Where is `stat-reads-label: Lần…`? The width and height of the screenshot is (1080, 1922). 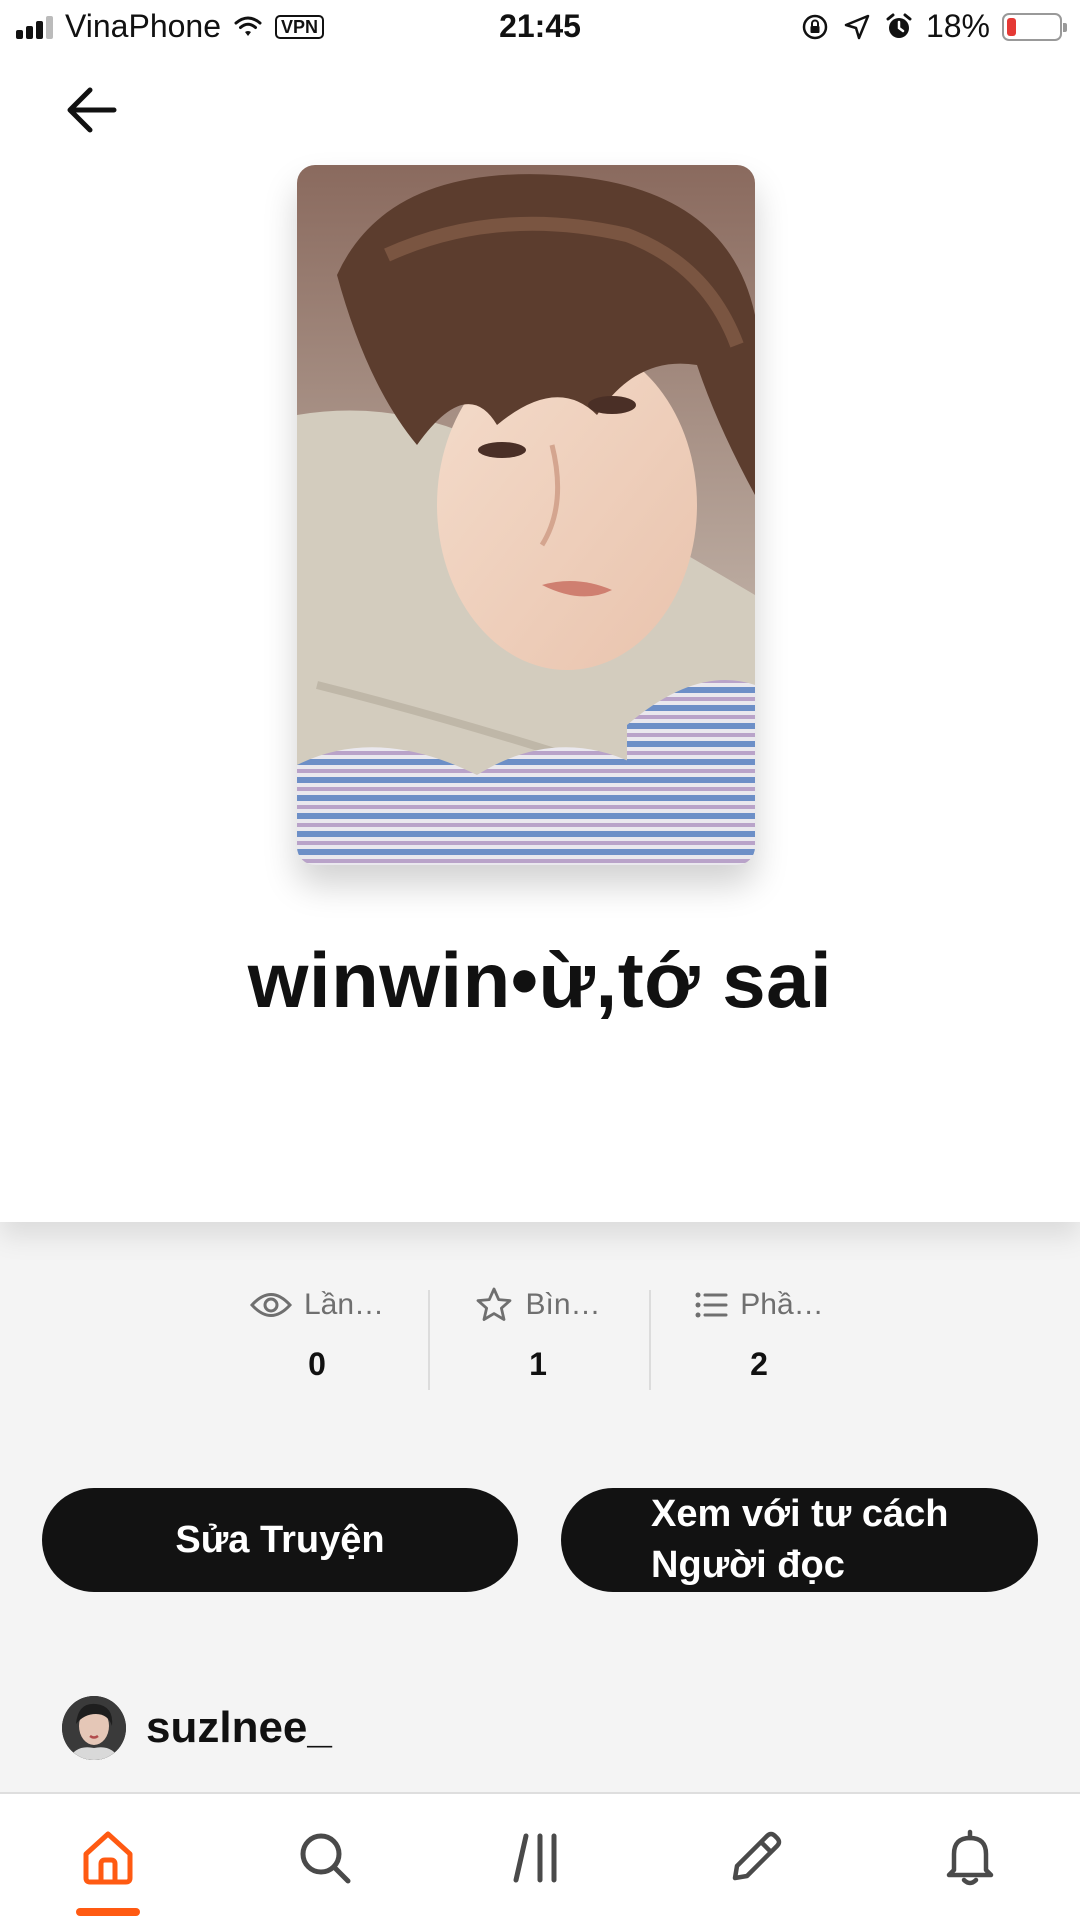
stat-reads-label: Lần… is located at coordinates (344, 1304).